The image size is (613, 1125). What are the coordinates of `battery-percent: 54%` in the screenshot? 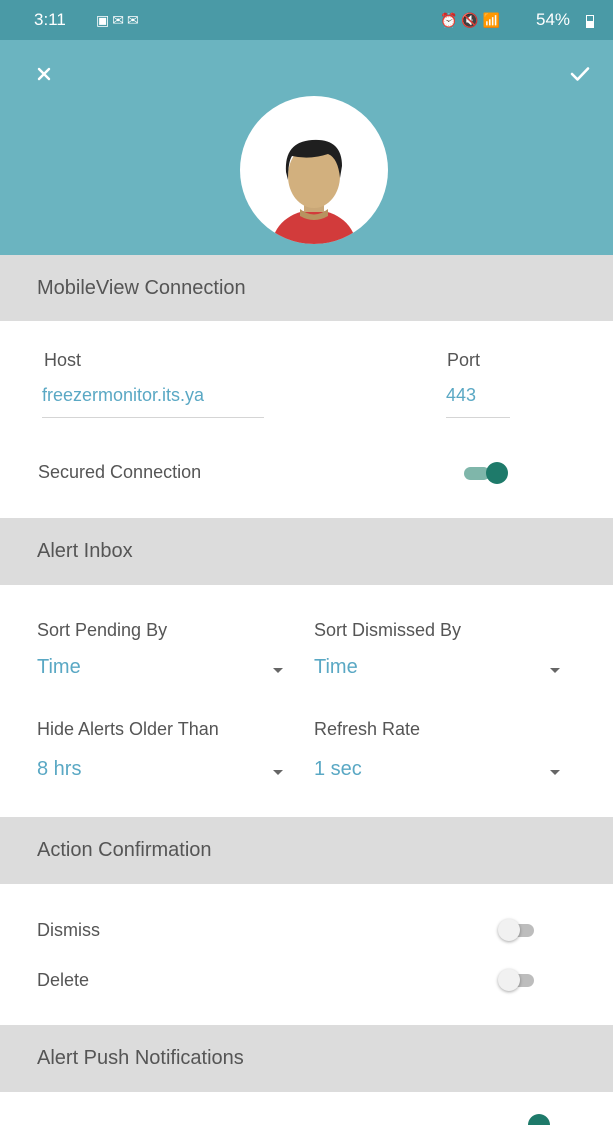 It's located at (553, 19).